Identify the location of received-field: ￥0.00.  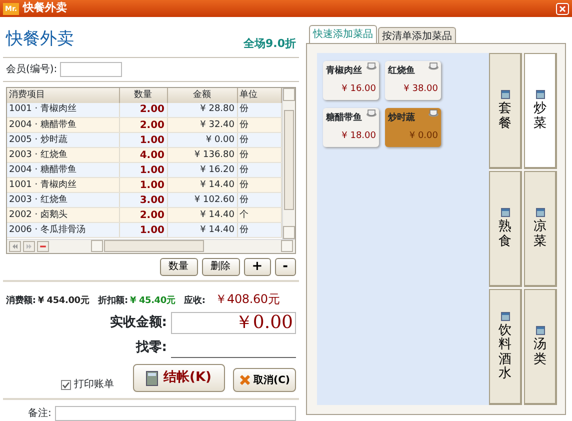
(233, 323).